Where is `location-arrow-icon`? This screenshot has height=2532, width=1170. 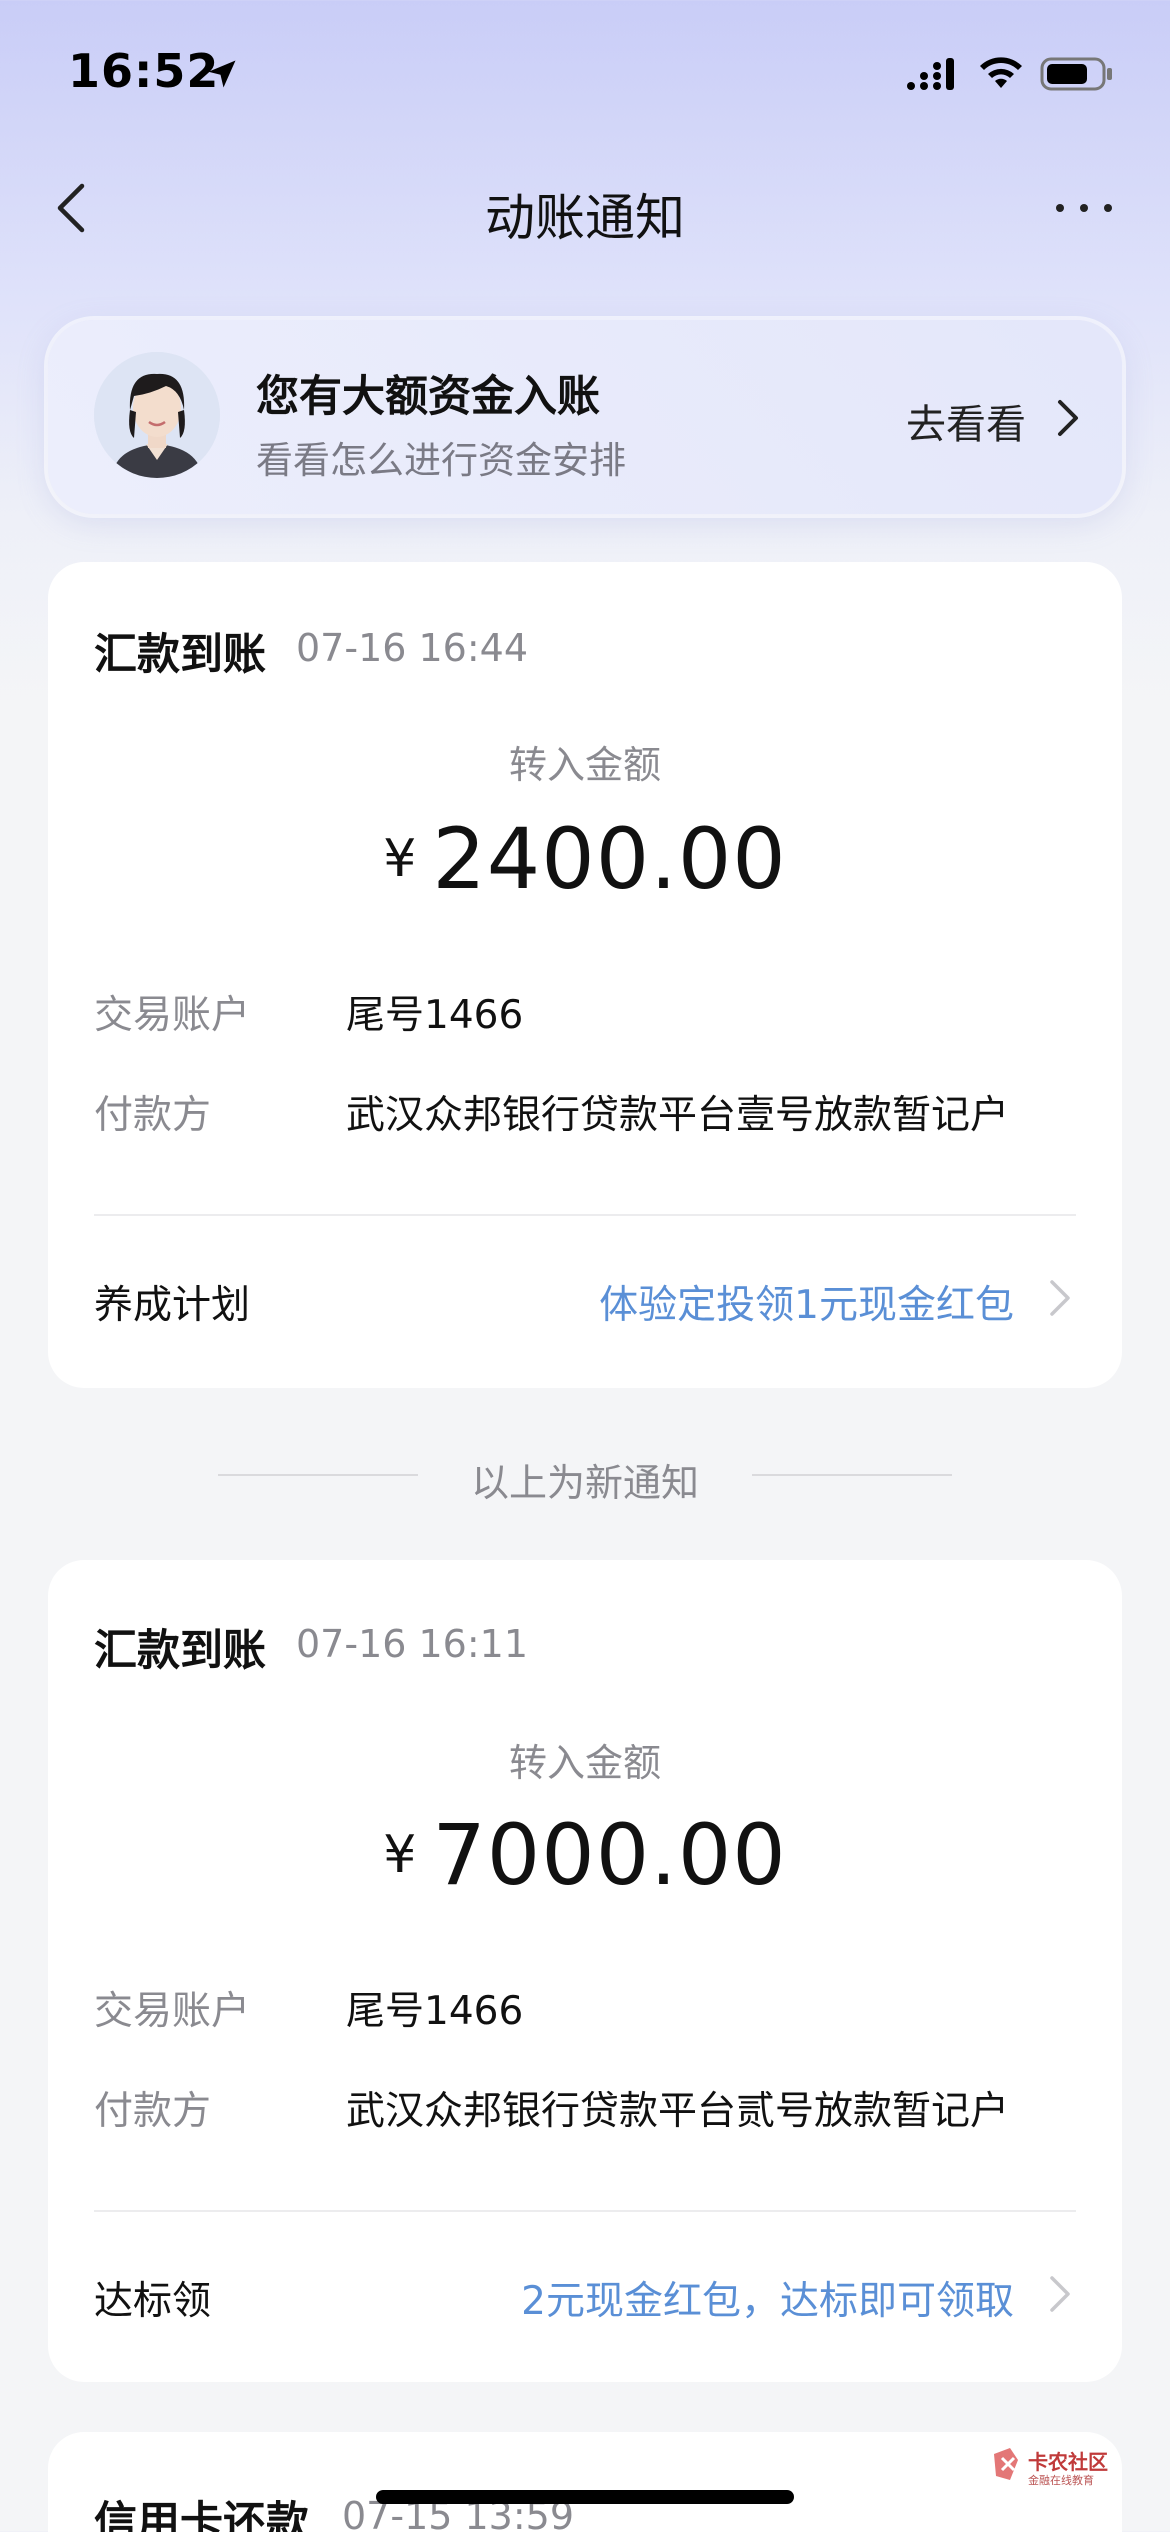
location-arrow-icon is located at coordinates (222, 74).